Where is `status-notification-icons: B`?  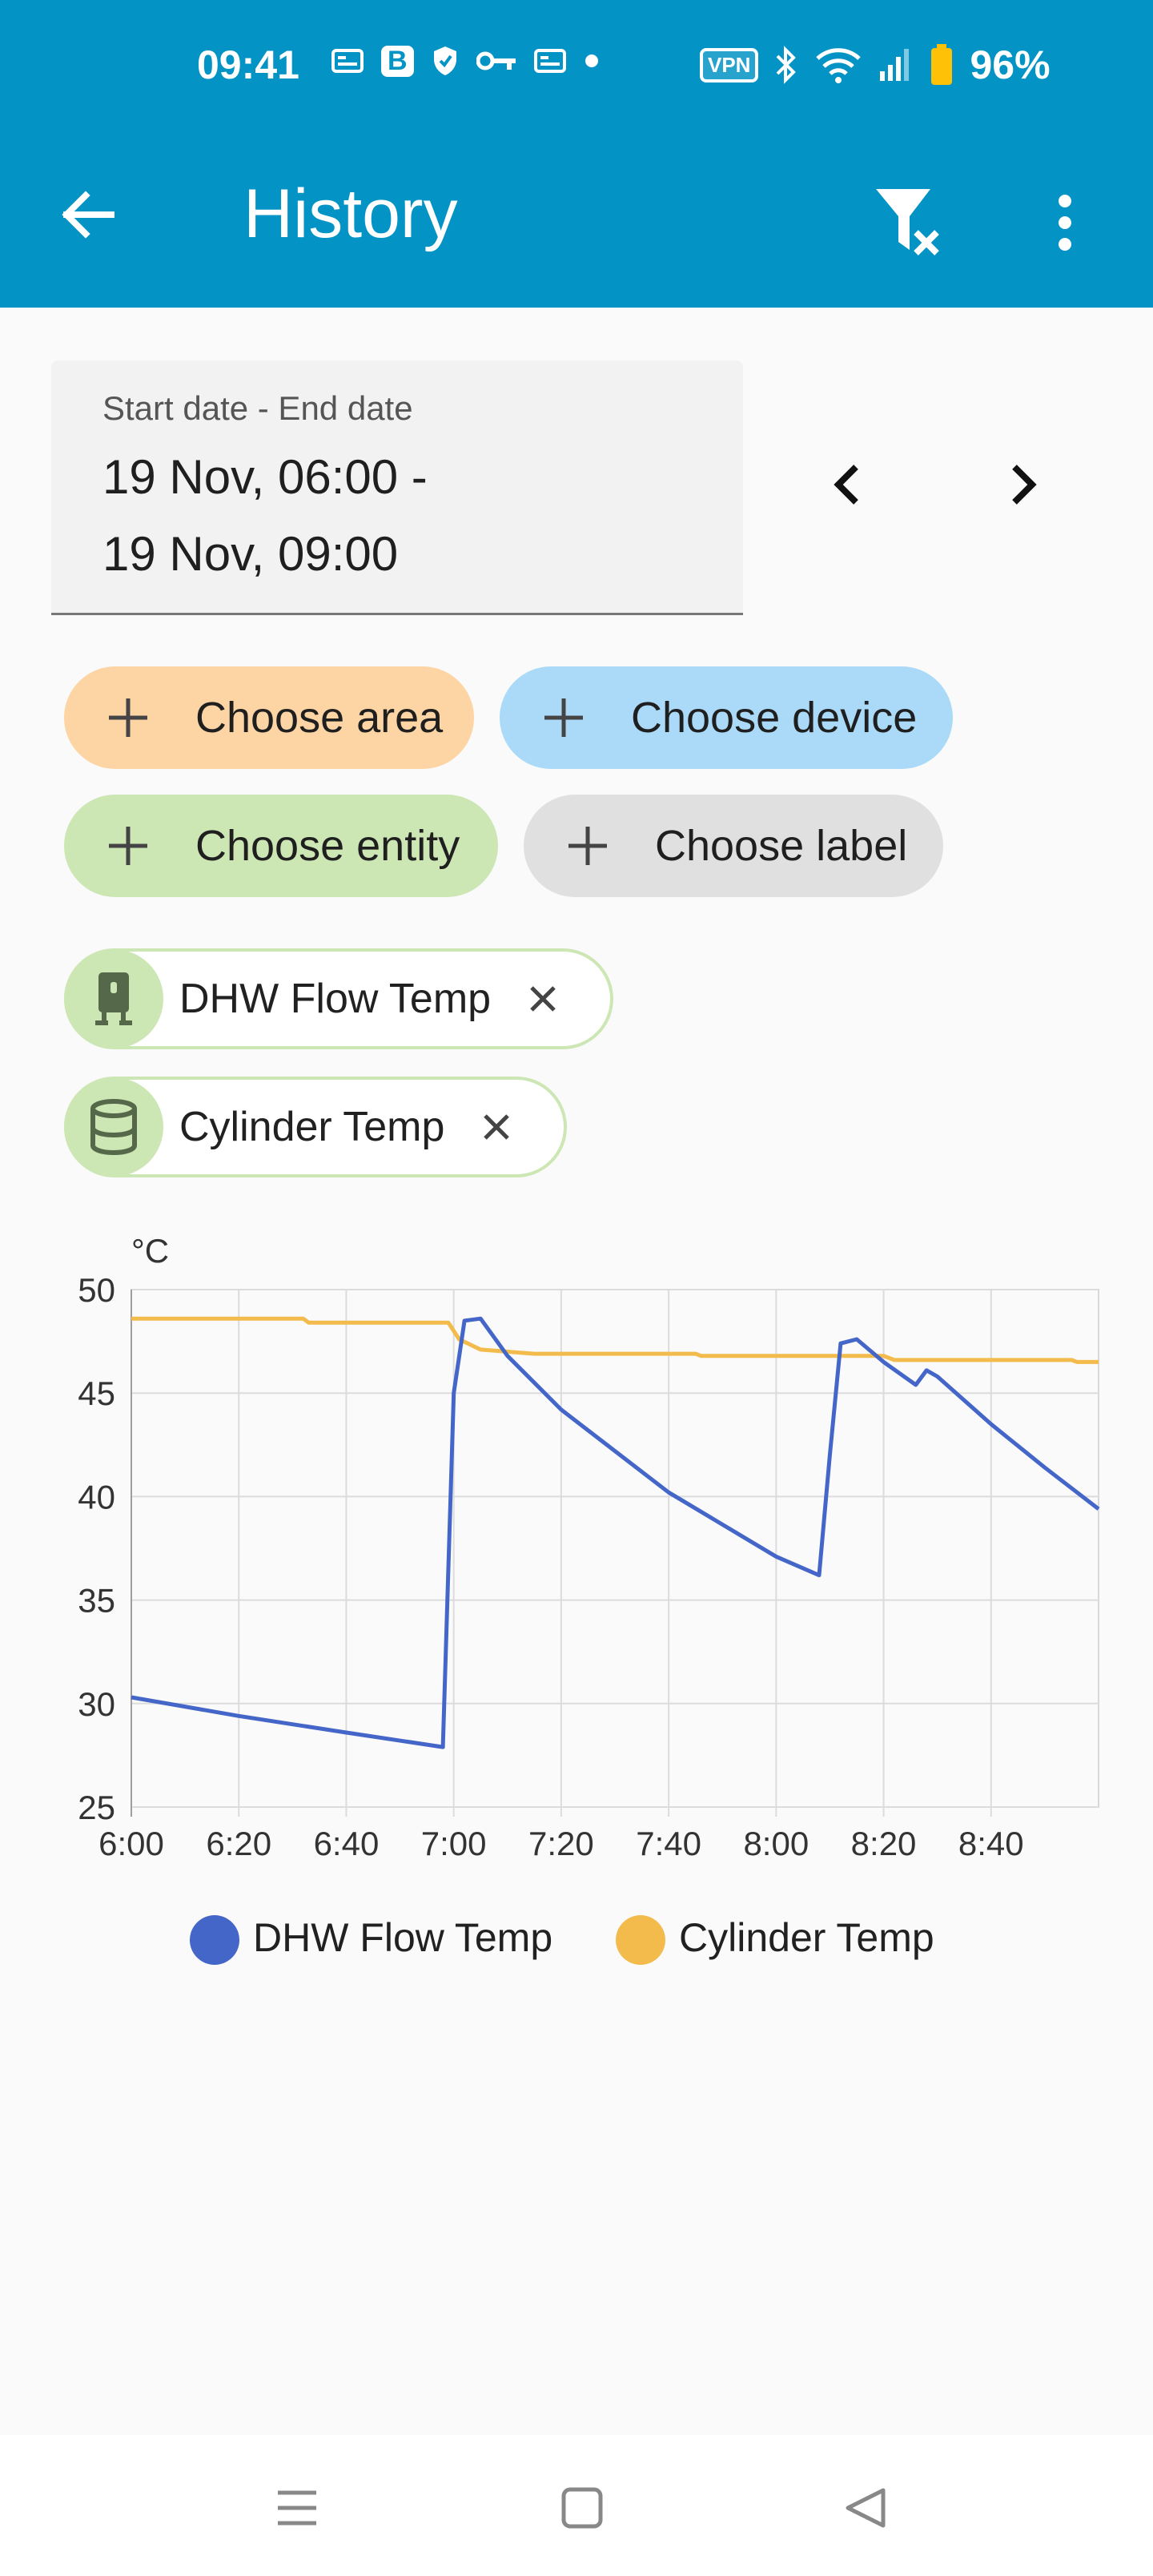 status-notification-icons: B is located at coordinates (466, 61).